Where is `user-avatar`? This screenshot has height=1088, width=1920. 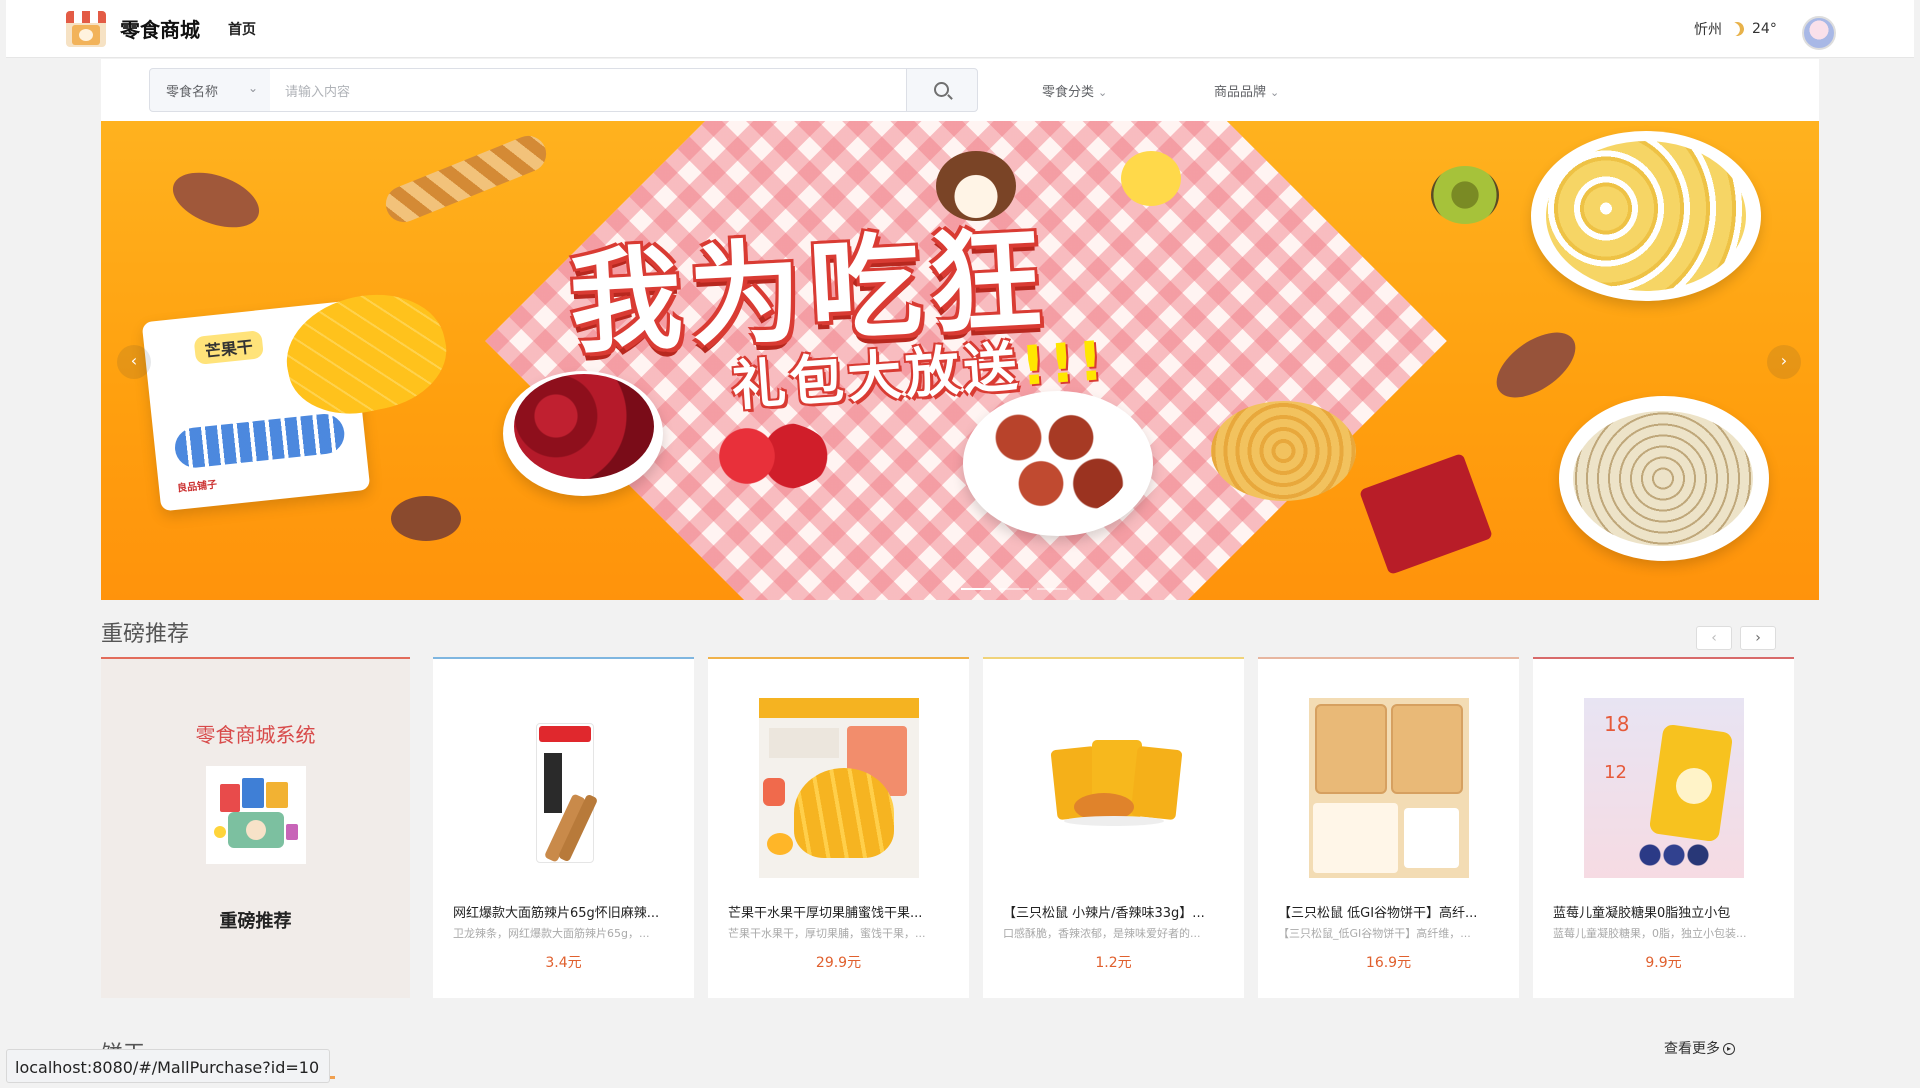
user-avatar is located at coordinates (1819, 33).